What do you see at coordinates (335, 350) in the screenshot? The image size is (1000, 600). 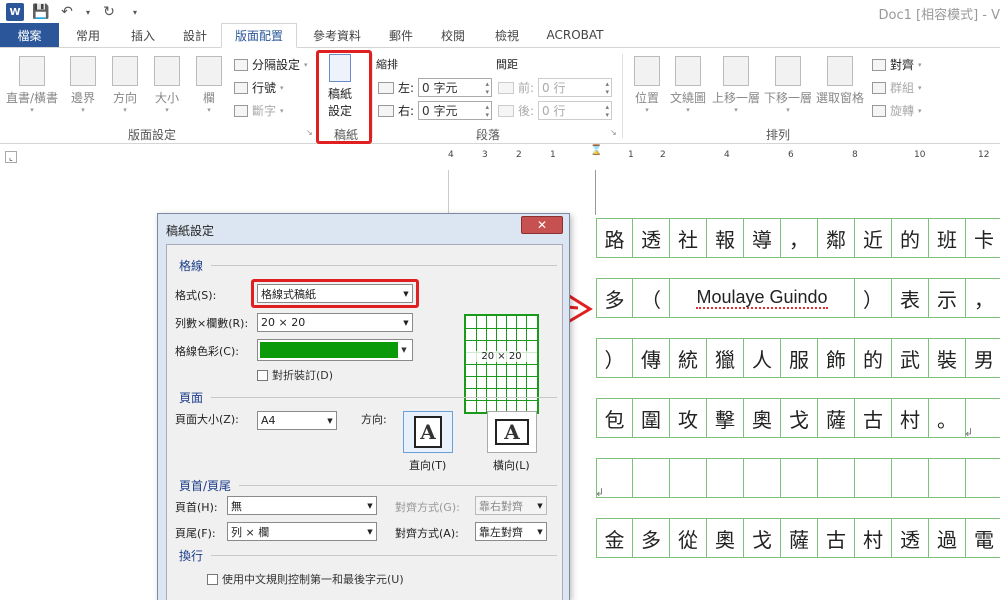 I see `grid-color-picker: ▼` at bounding box center [335, 350].